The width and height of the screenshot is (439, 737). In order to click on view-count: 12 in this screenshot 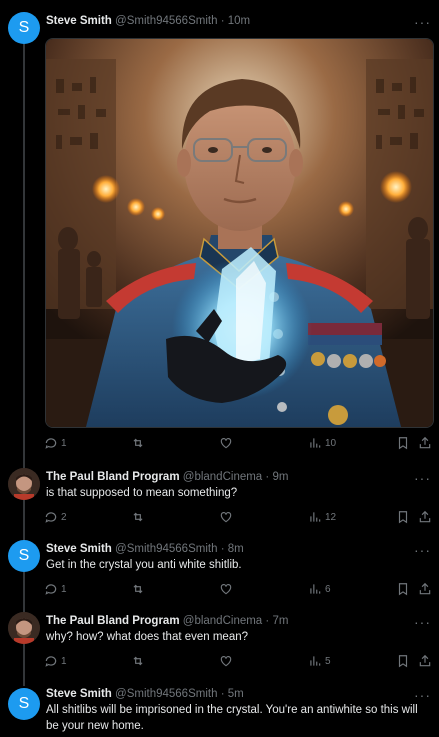, I will do `click(331, 517)`.